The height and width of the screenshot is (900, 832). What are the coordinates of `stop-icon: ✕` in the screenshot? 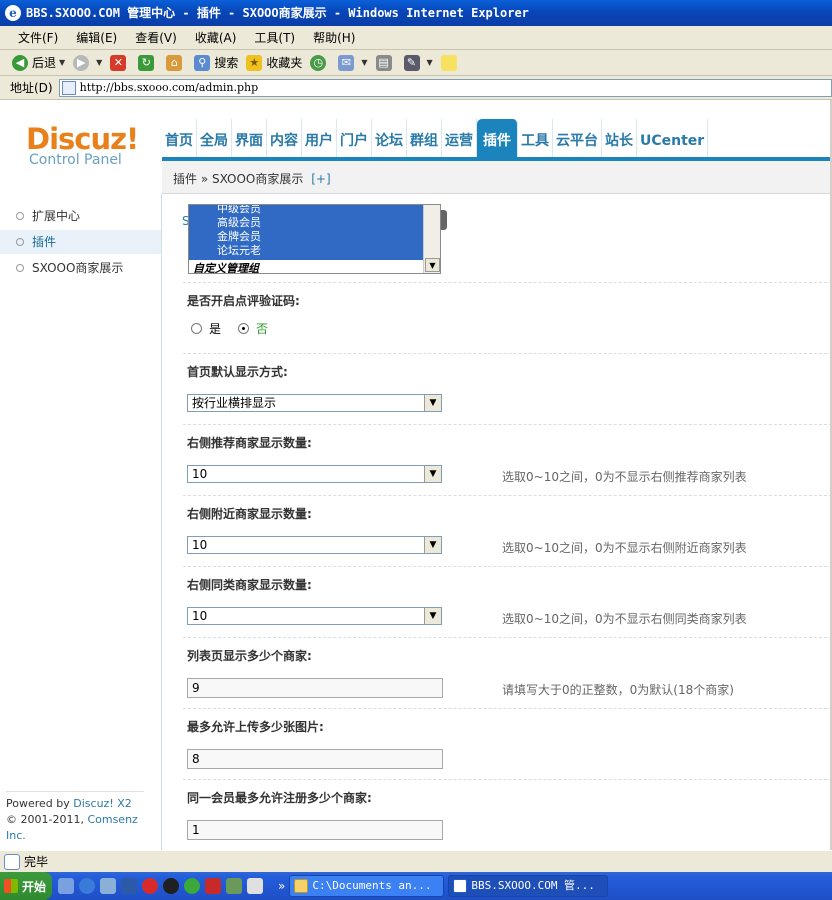 It's located at (118, 62).